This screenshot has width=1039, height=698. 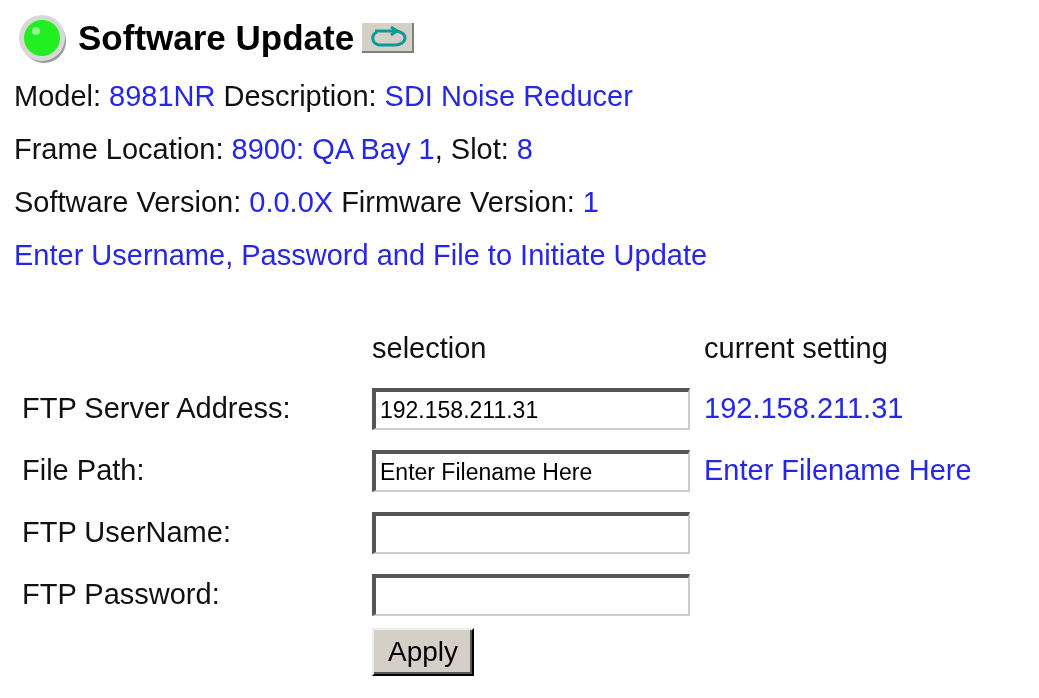 What do you see at coordinates (590, 202) in the screenshot?
I see `info-value: 1` at bounding box center [590, 202].